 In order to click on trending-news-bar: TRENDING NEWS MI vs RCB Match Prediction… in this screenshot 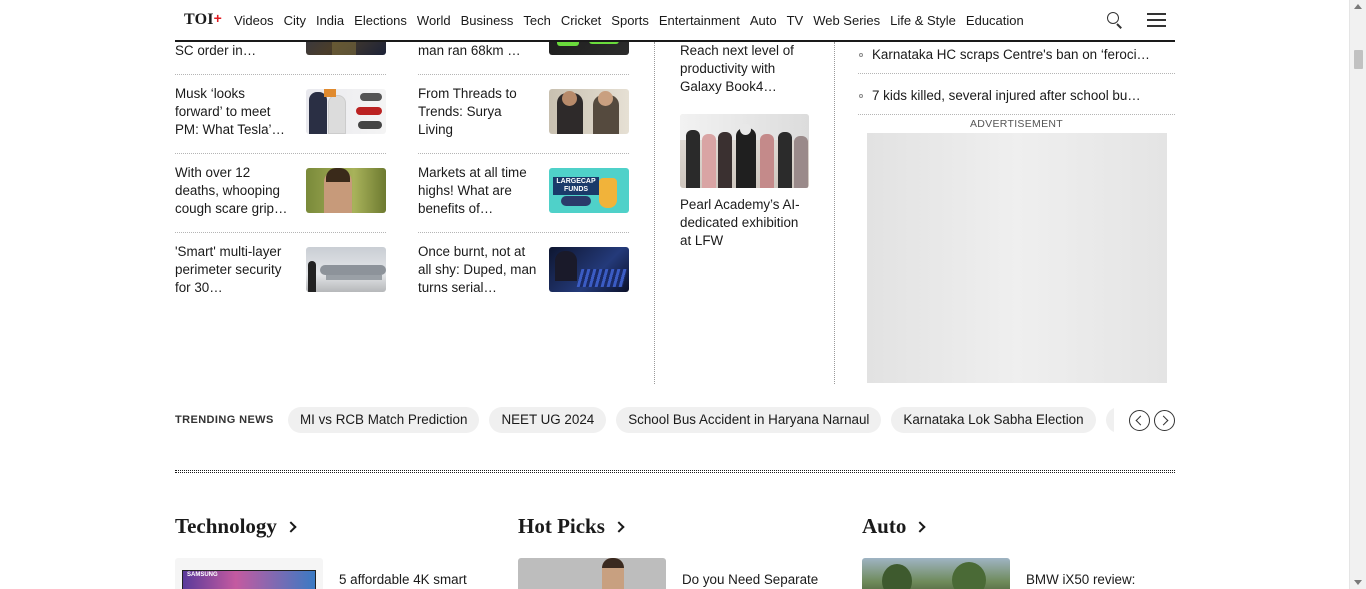, I will do `click(675, 420)`.